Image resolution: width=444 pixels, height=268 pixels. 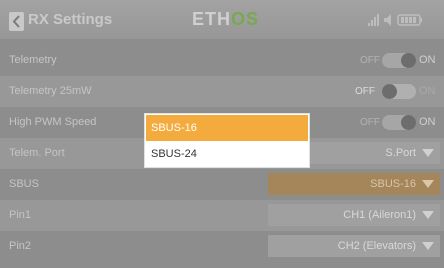 I want to click on row-telemetry-25mw: Telemetry 25mW OFF ON, so click(x=222, y=91).